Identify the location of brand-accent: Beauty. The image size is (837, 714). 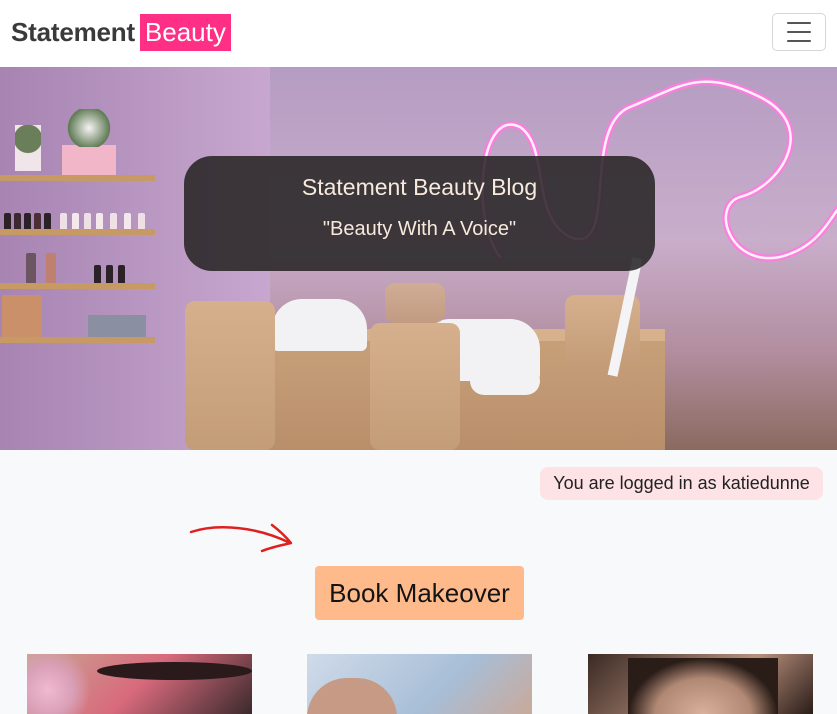
(185, 32).